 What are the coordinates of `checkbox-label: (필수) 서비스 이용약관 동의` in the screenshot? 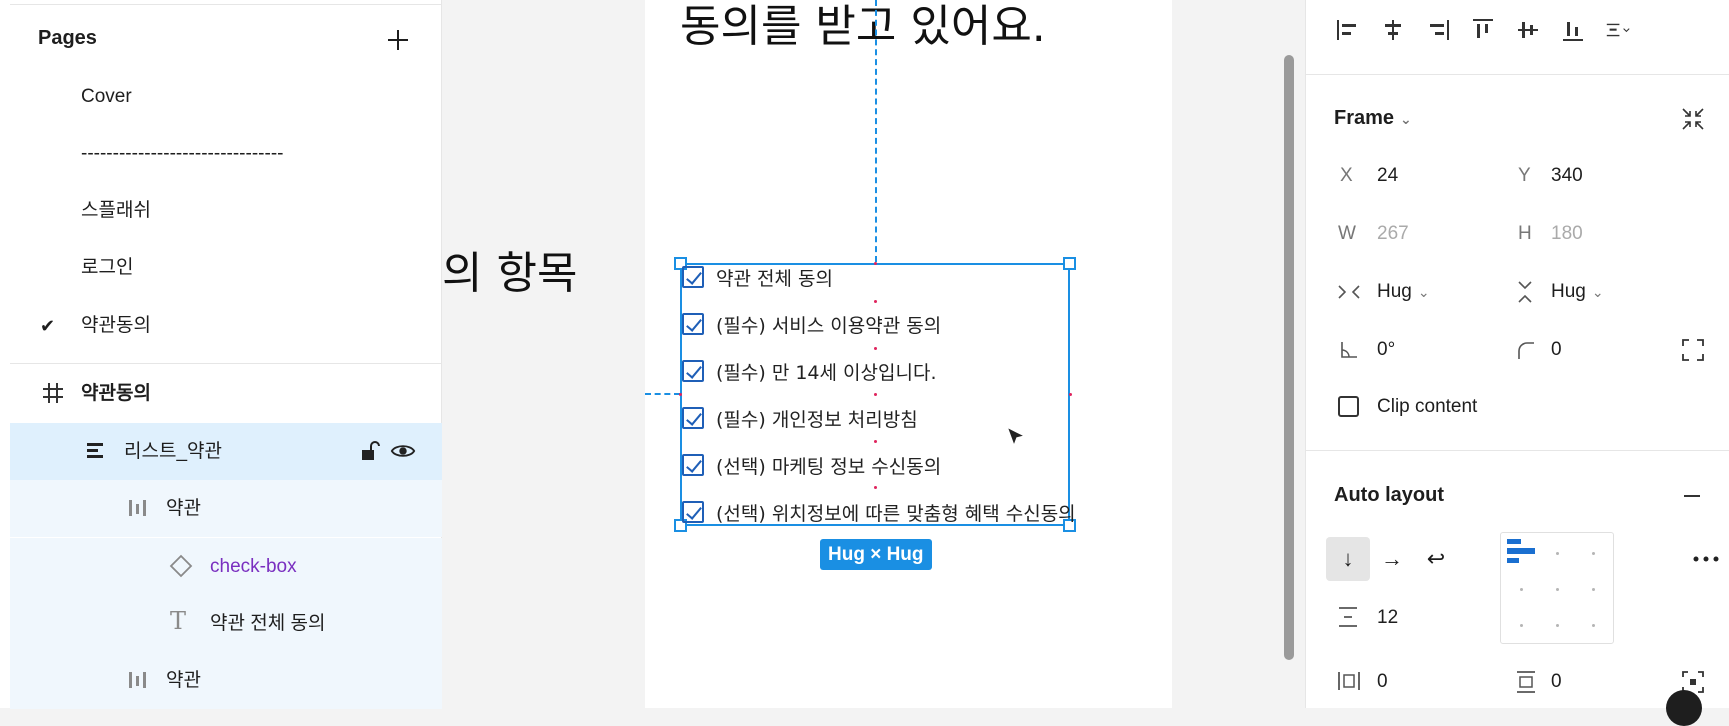 It's located at (829, 325).